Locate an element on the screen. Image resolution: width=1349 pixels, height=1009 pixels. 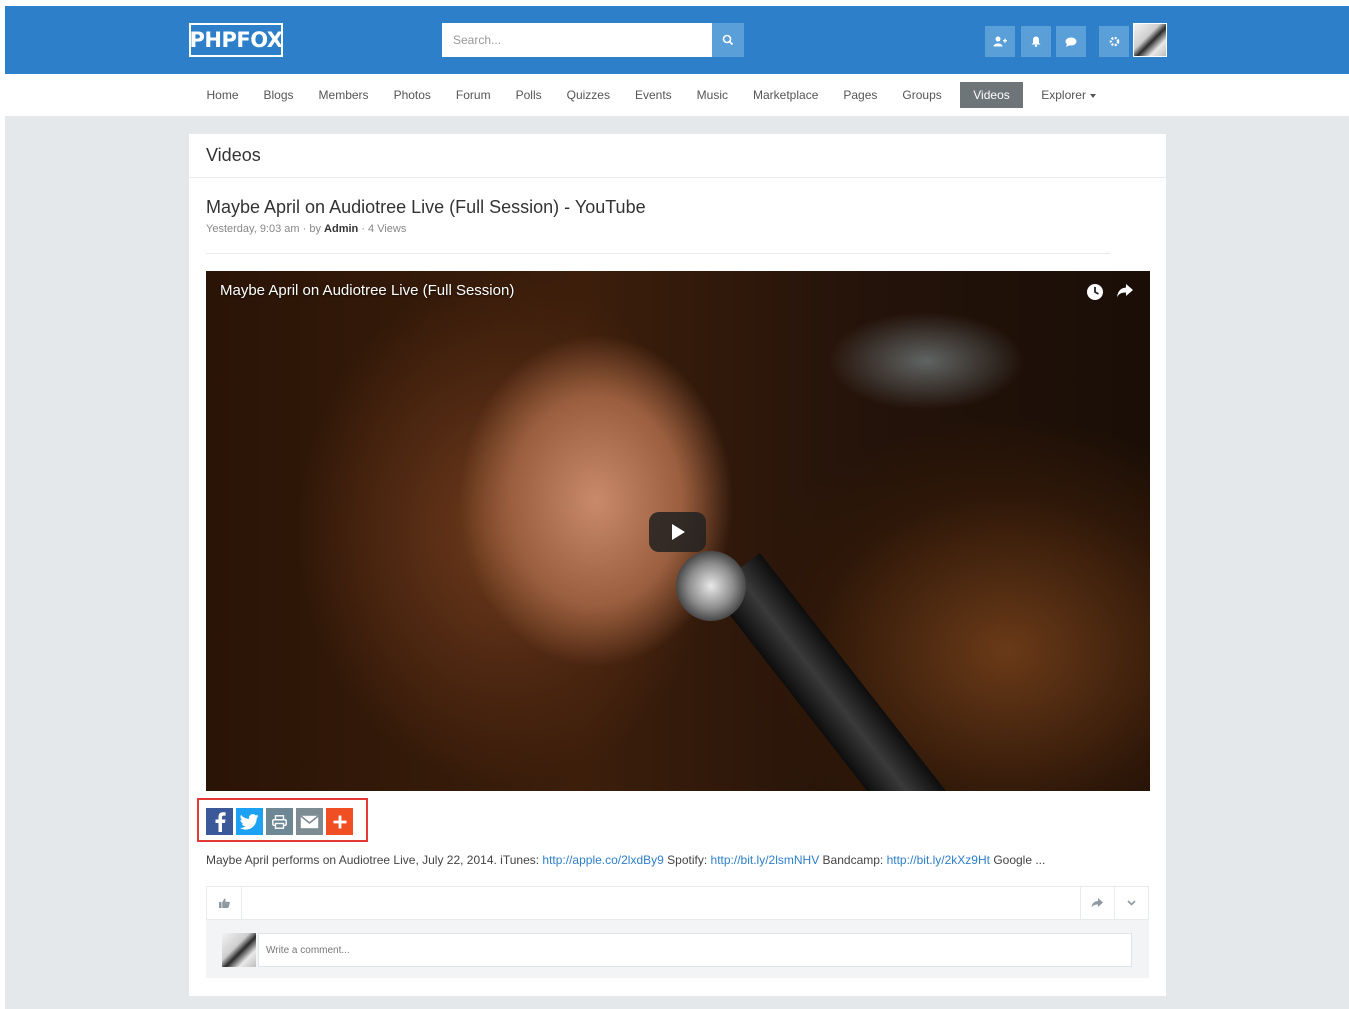
twitter-share-button is located at coordinates (249, 821).